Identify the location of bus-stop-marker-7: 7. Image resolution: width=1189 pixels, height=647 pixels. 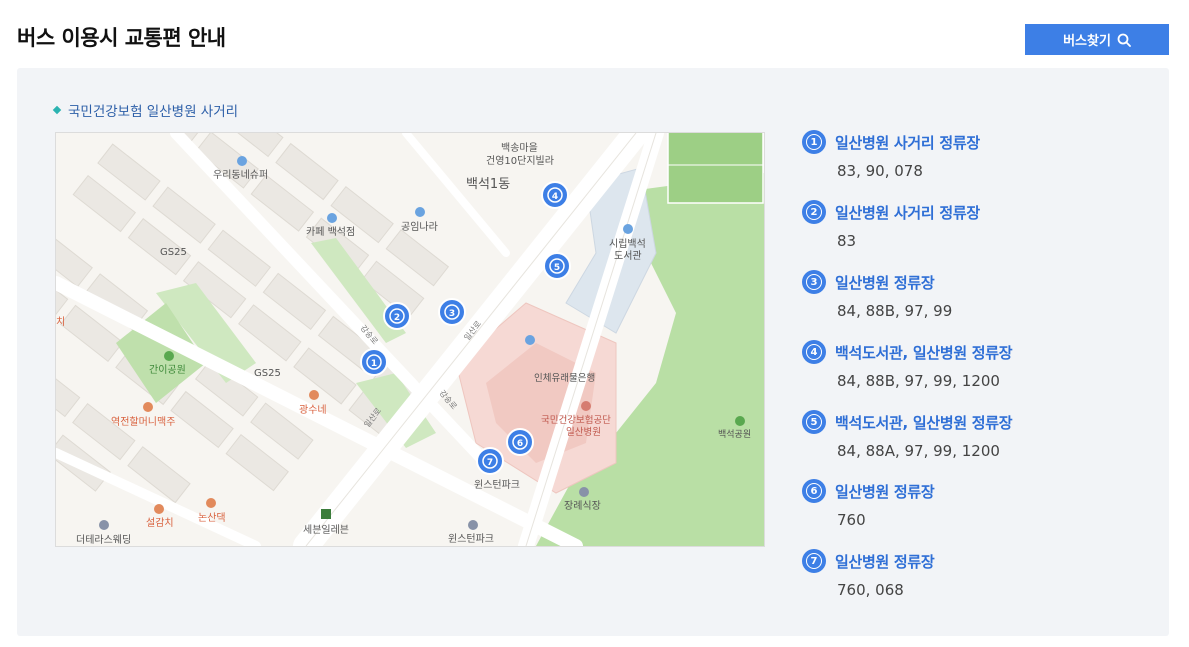
(490, 461).